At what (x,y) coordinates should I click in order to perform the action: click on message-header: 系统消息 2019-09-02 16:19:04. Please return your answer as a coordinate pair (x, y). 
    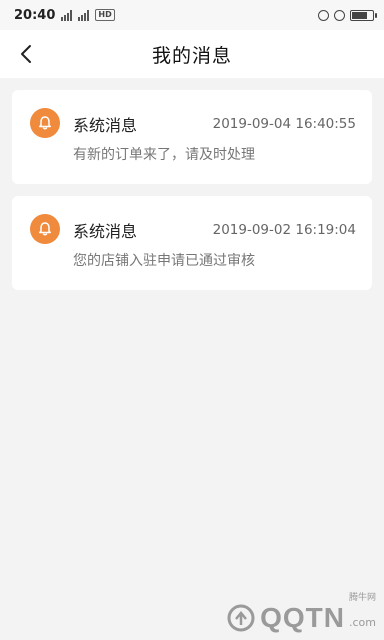
    Looking at the image, I should click on (214, 230).